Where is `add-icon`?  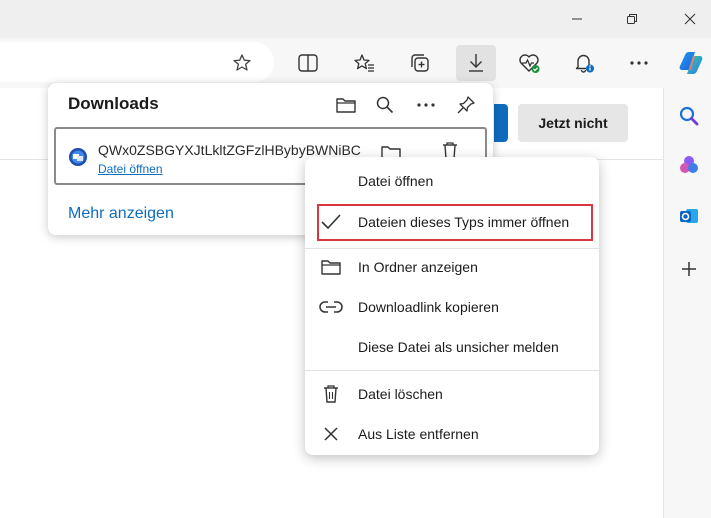
add-icon is located at coordinates (689, 269).